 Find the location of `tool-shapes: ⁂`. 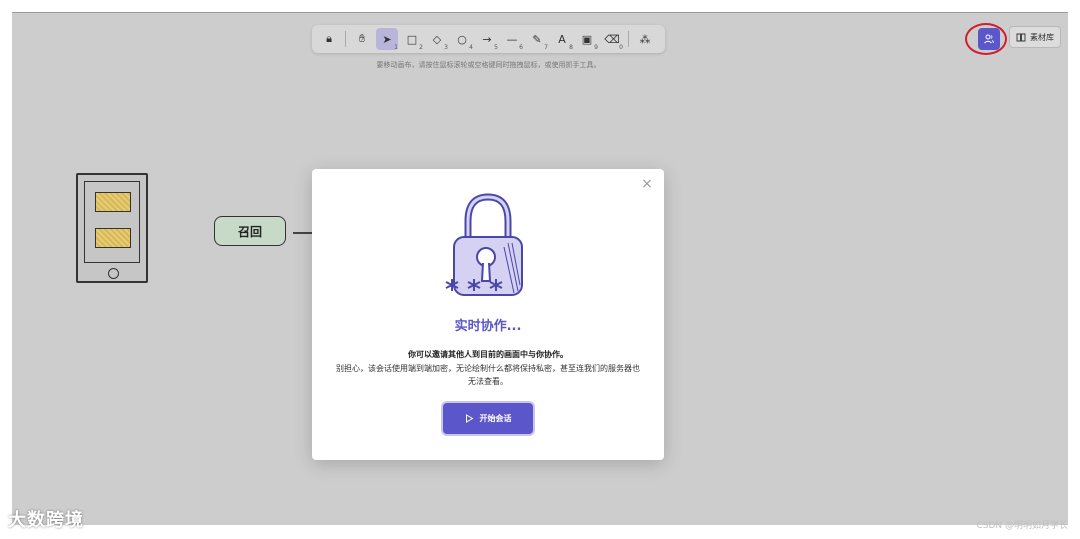

tool-shapes: ⁂ is located at coordinates (645, 39).